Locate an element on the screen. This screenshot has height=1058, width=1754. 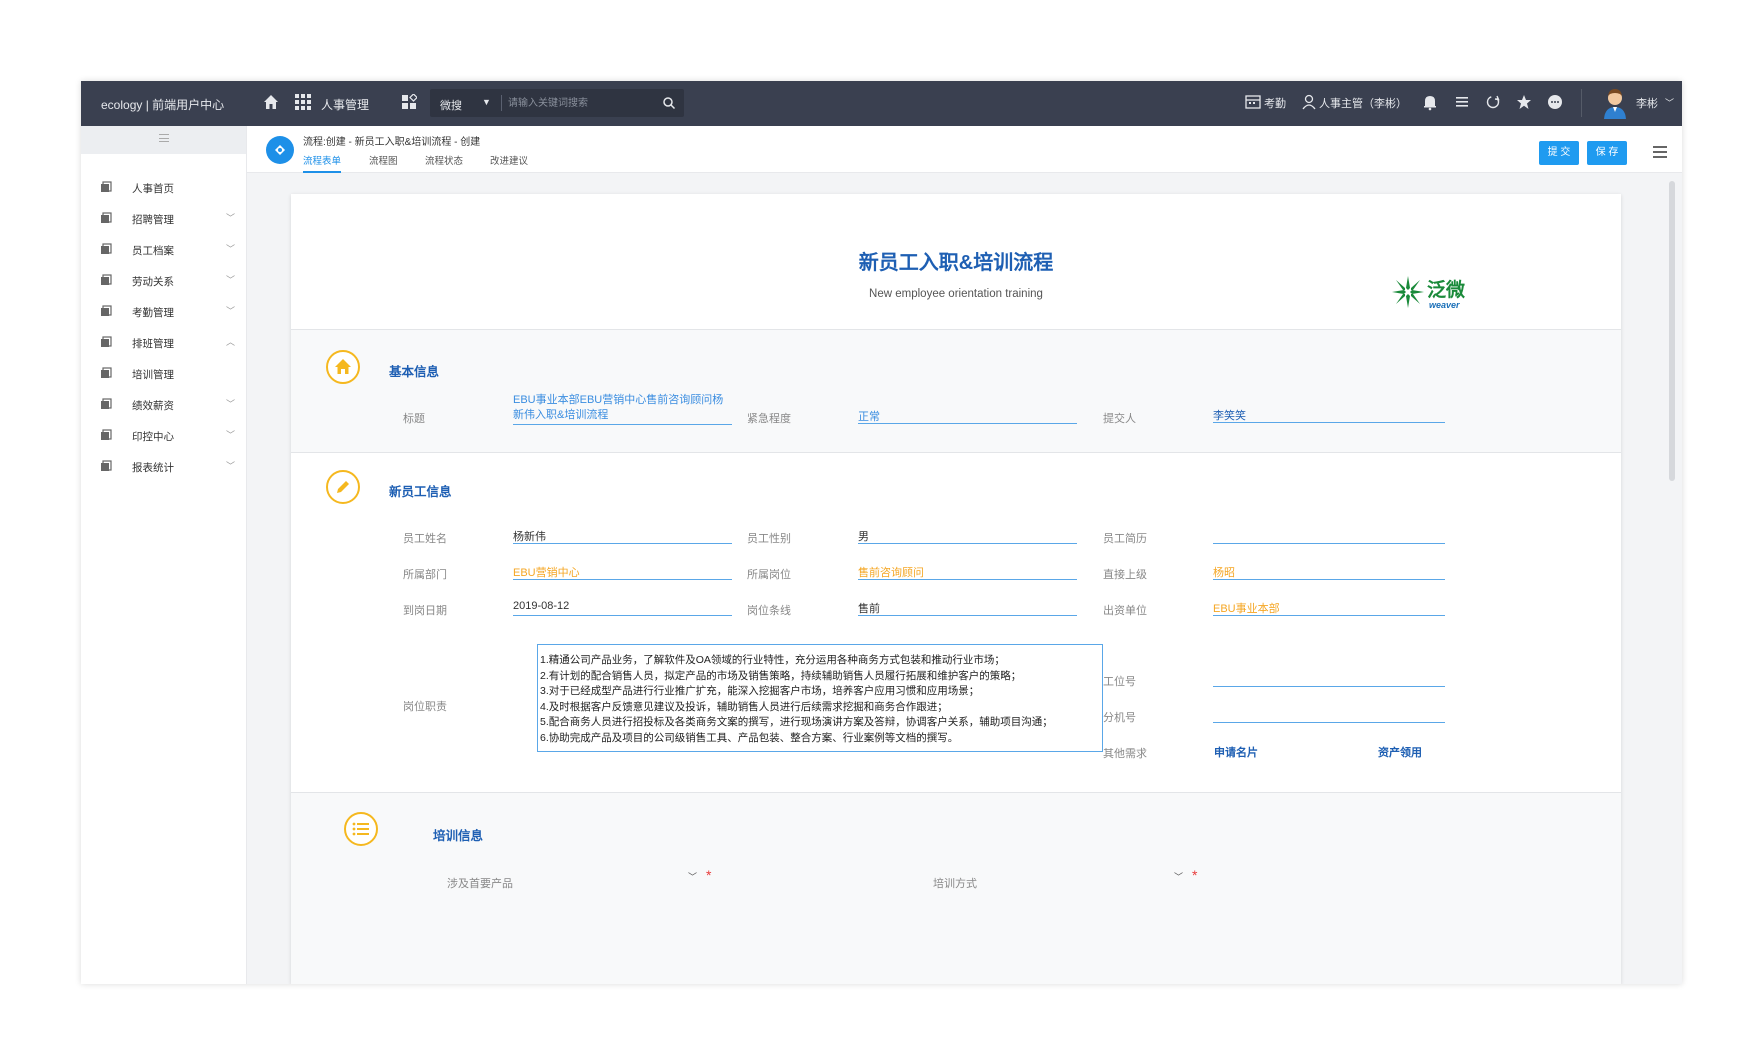
menu-icon is located at coordinates (164, 138).